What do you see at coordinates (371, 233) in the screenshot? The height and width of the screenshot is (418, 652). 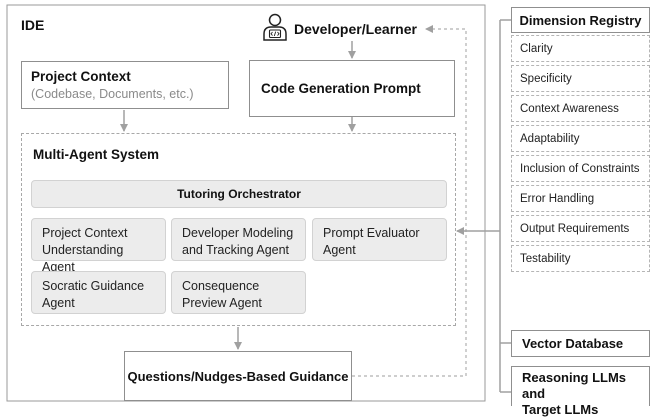 I see `agent-label-line1: Prompt Evaluator` at bounding box center [371, 233].